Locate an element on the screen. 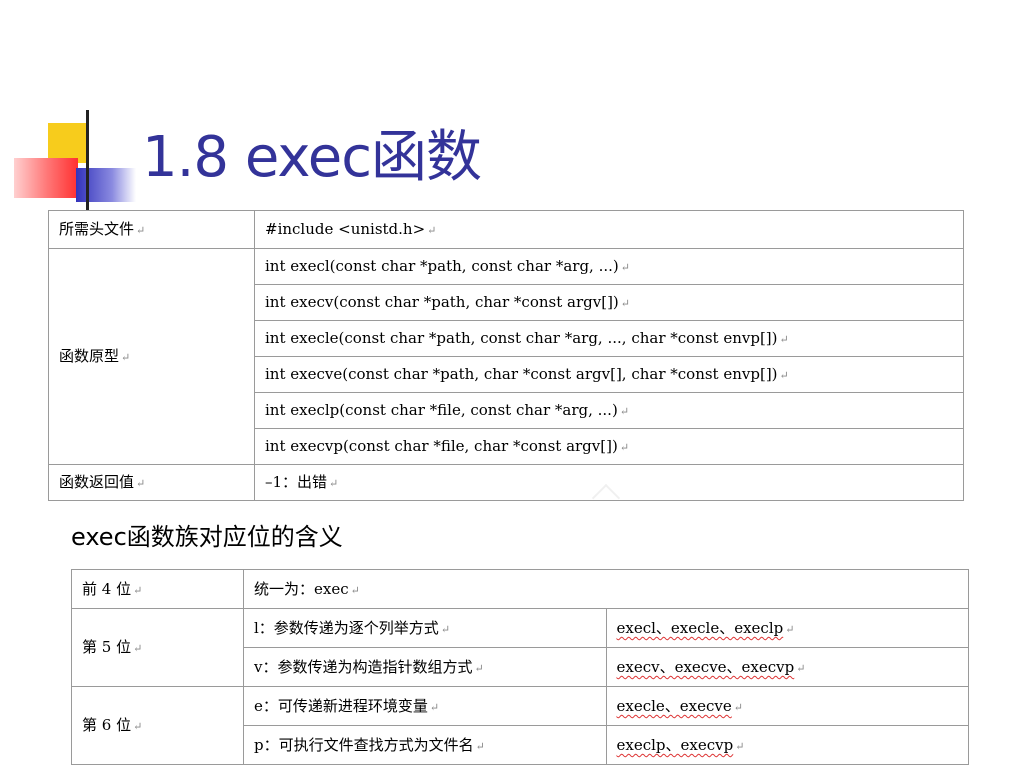  meaning-cell: p：可执行文件查找方式为文件名 ↵ is located at coordinates (425, 745).